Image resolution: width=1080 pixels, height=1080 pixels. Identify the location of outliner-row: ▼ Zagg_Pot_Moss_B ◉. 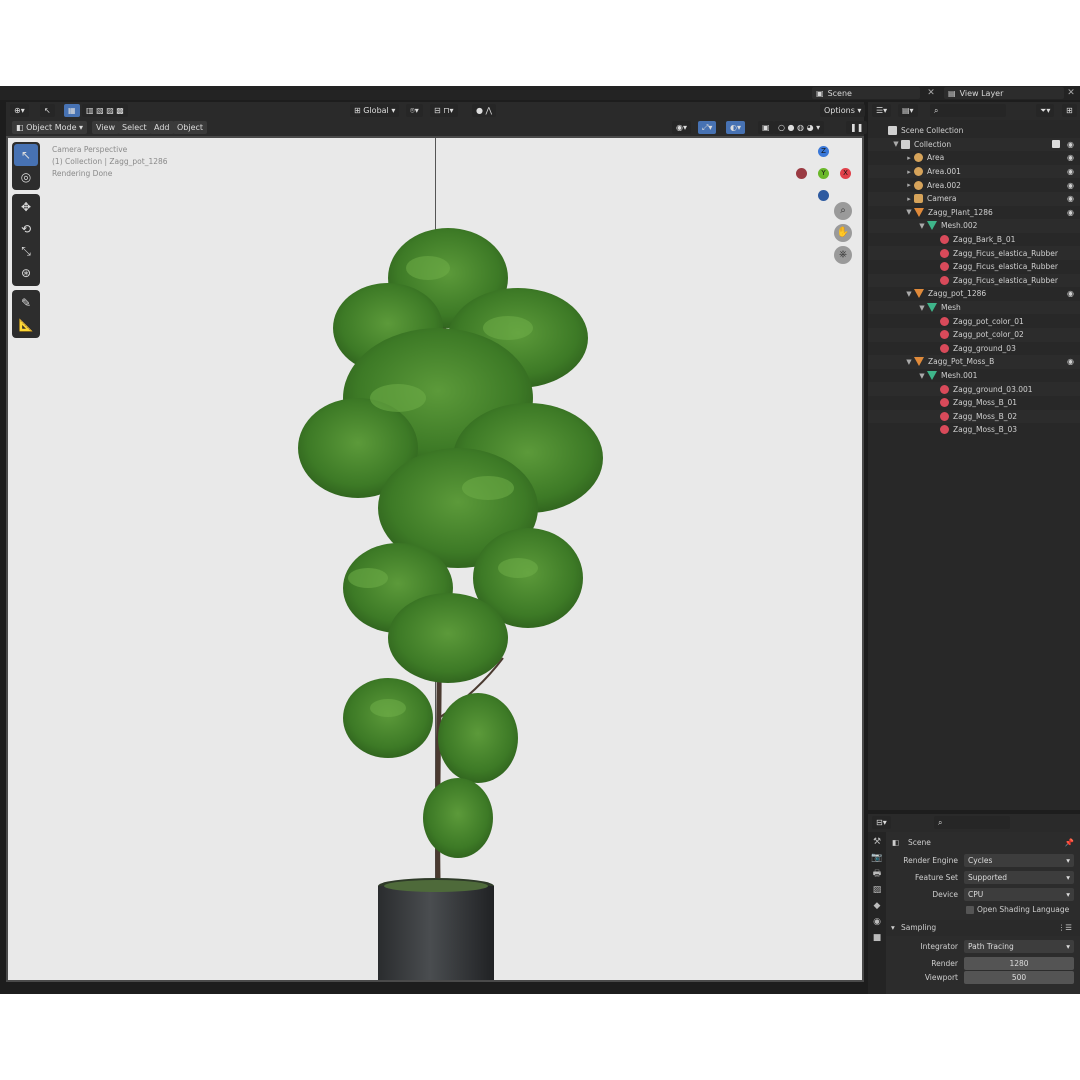
(974, 362).